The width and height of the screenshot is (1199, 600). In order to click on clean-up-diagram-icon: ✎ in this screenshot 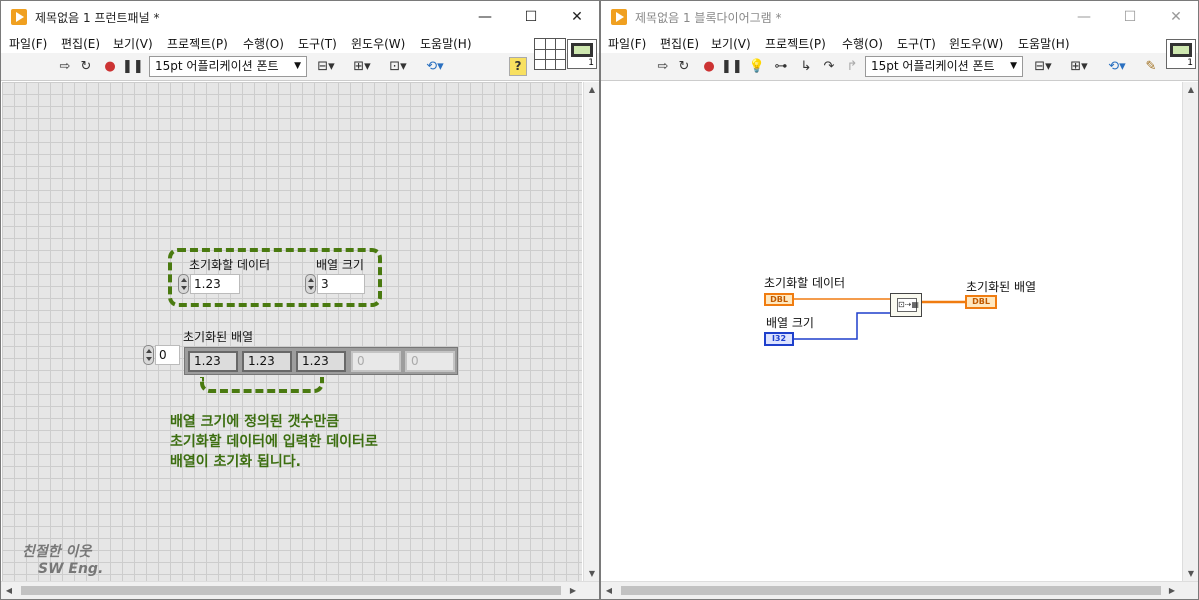, I will do `click(1151, 67)`.